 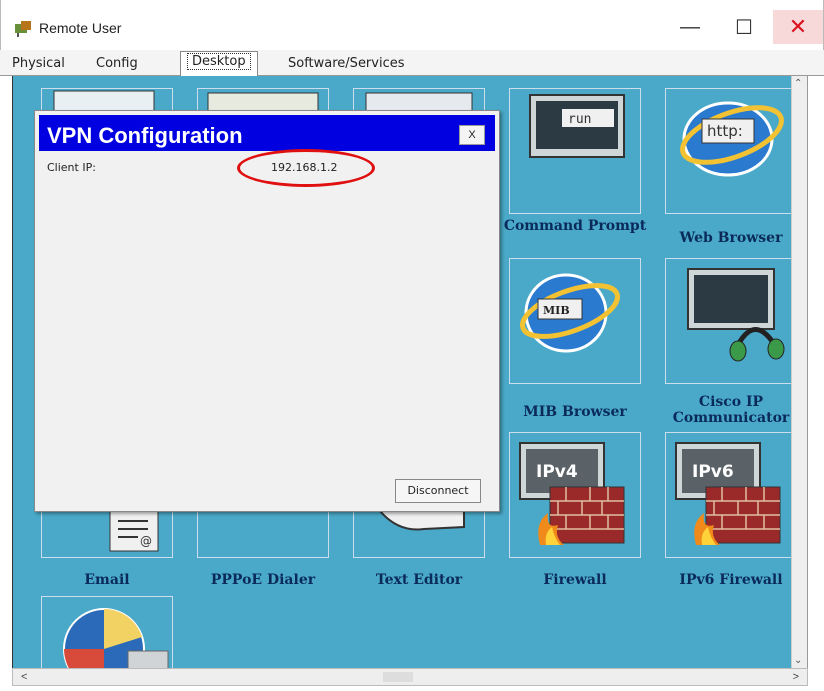 I want to click on app-label-text-editor: Text Editor, so click(x=419, y=580).